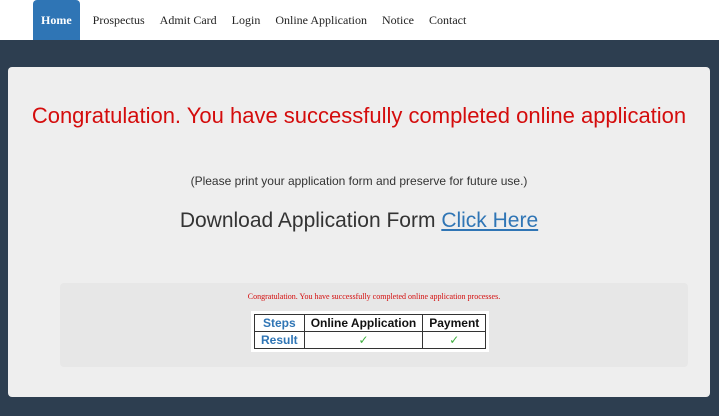  I want to click on nav-home: Home, so click(56, 20).